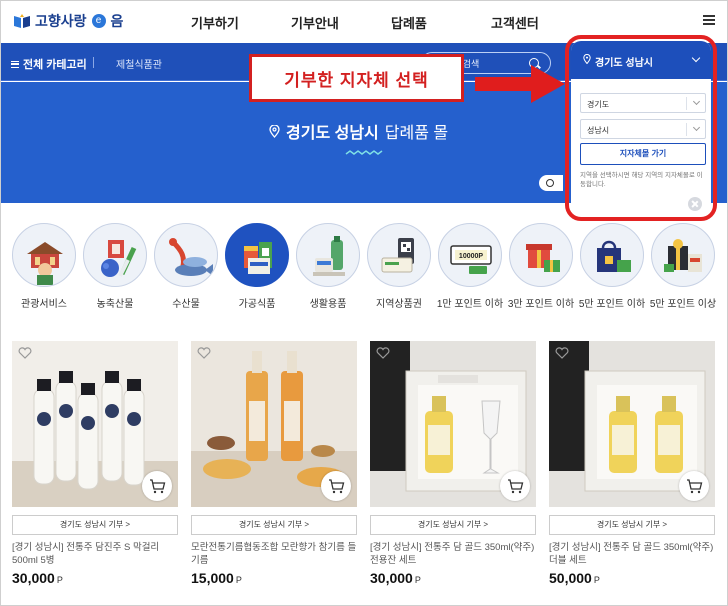  Describe the element at coordinates (186, 304) in the screenshot. I see `category-label: 수산물` at that location.